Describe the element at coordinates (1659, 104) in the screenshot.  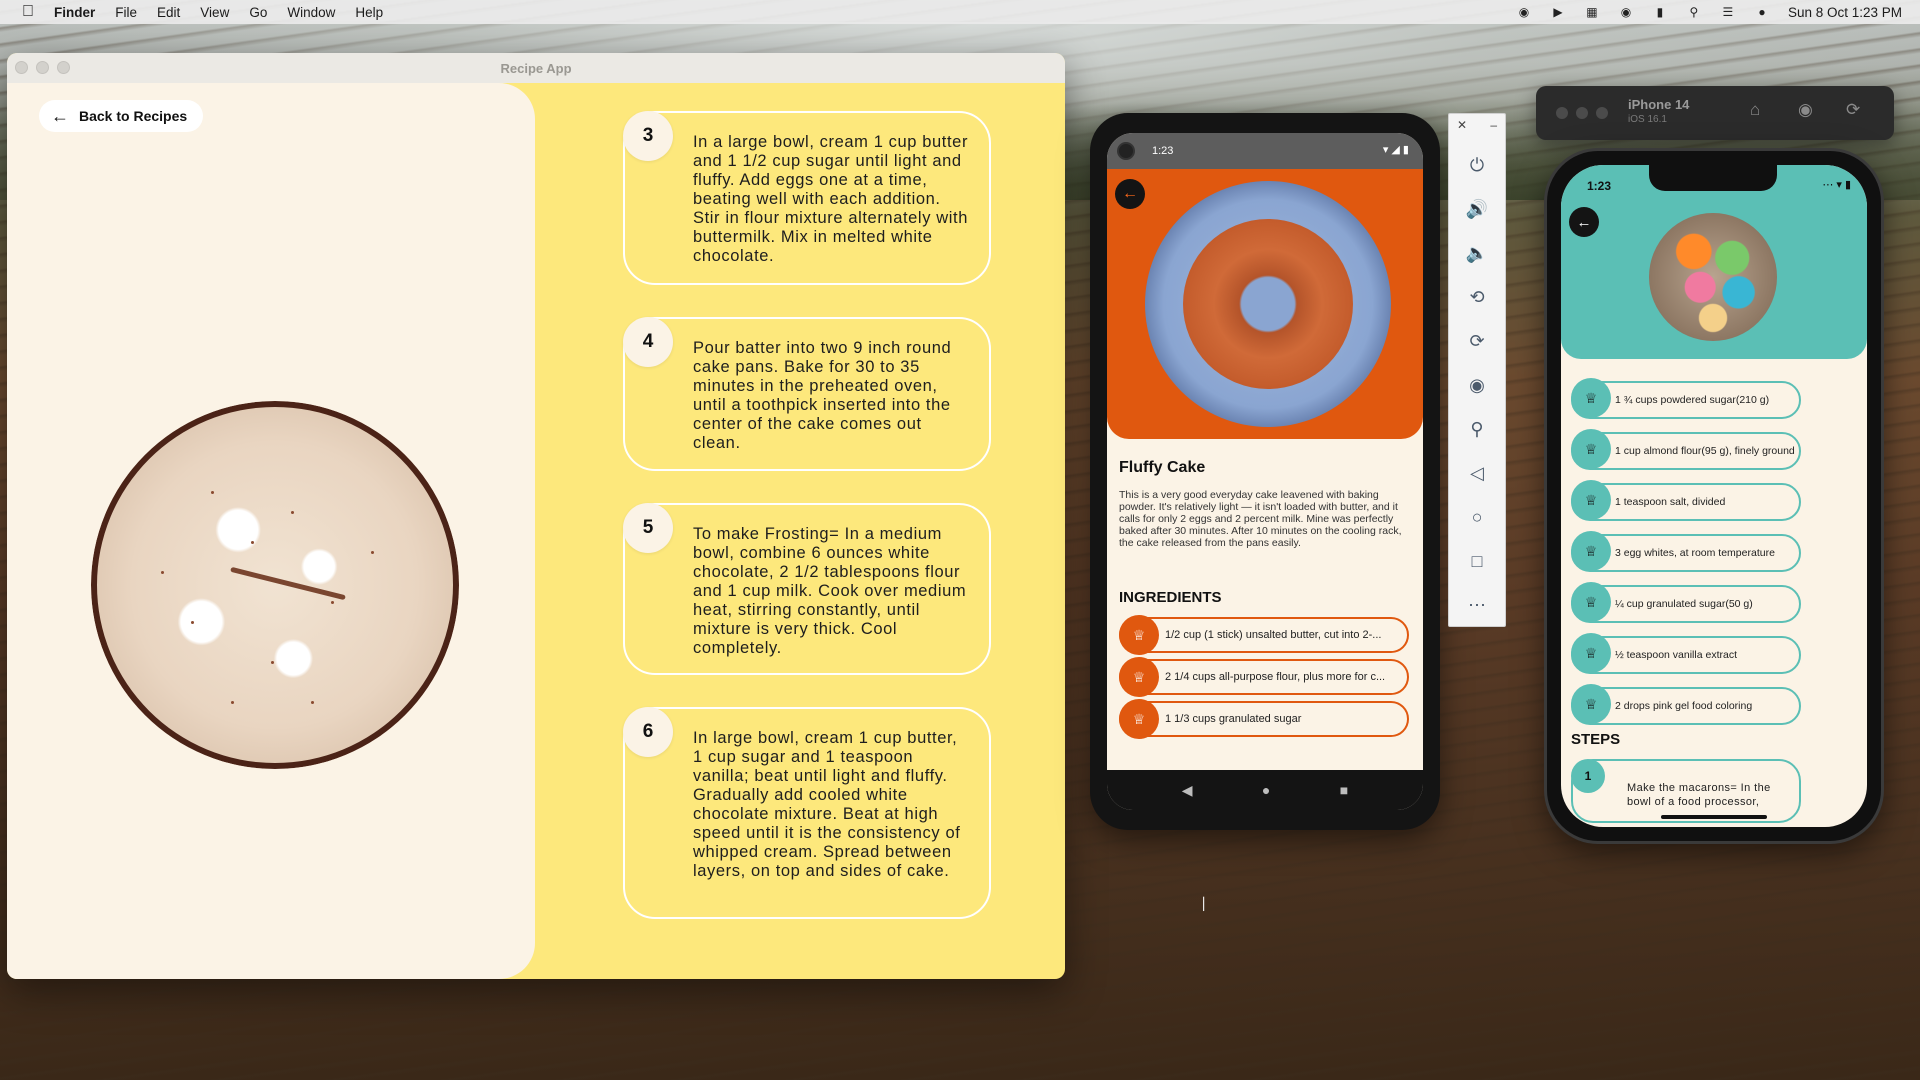
I see `simulator-device-name: iPhone 14` at that location.